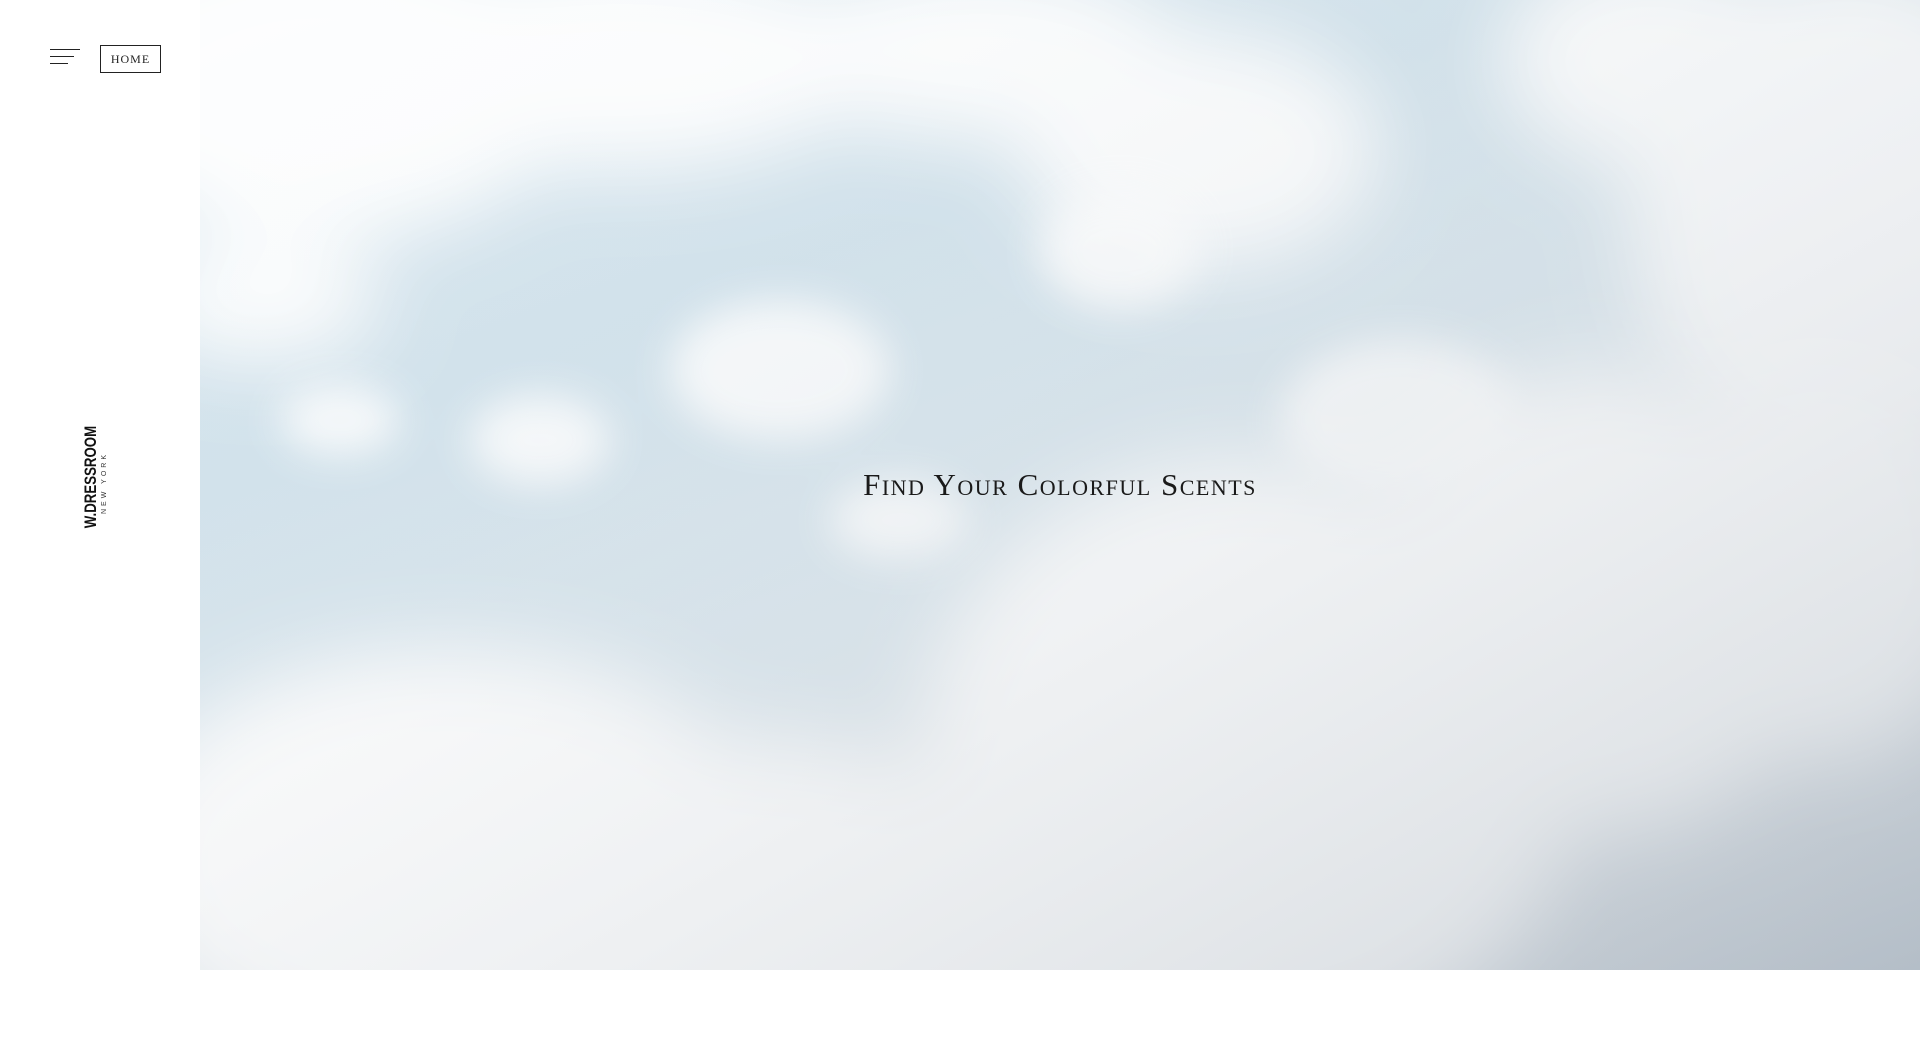 This screenshot has width=1920, height=1050. I want to click on hamburger-menu-icon, so click(65, 57).